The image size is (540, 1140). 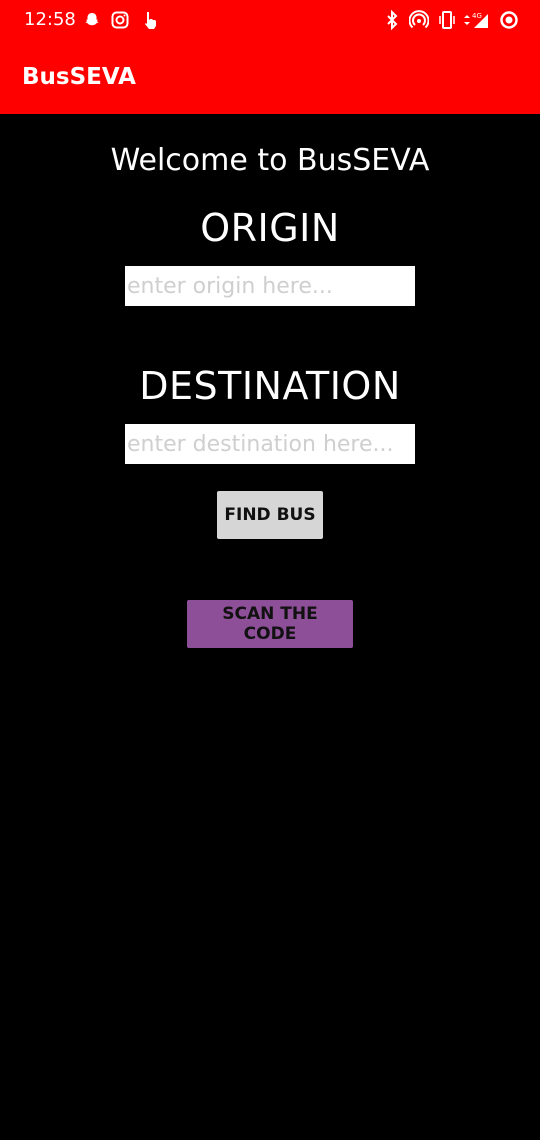 What do you see at coordinates (447, 20) in the screenshot?
I see `vibrate-icon` at bounding box center [447, 20].